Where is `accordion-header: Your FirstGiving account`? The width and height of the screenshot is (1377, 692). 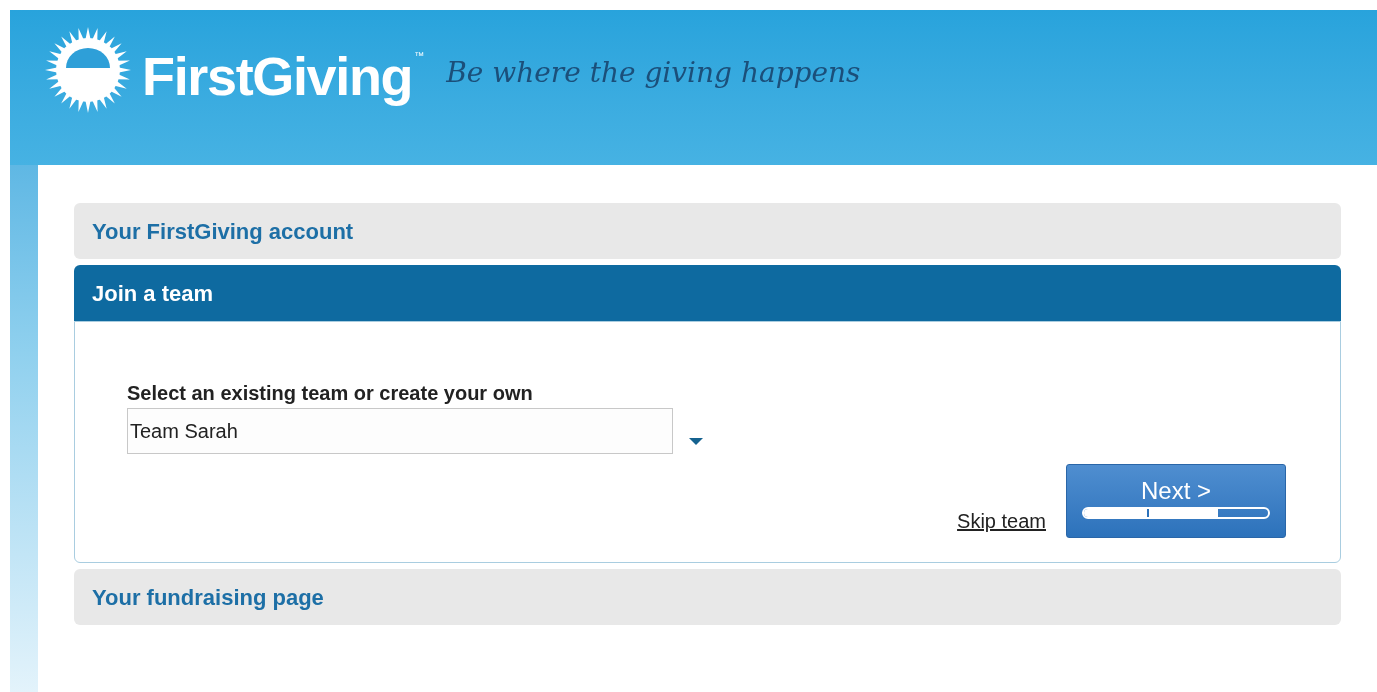
accordion-header: Your FirstGiving account is located at coordinates (707, 231).